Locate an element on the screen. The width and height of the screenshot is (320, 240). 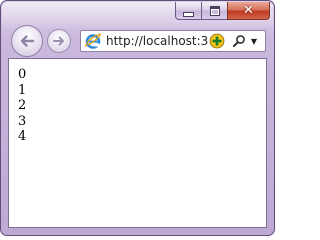
close-button: ✕ is located at coordinates (248, 11).